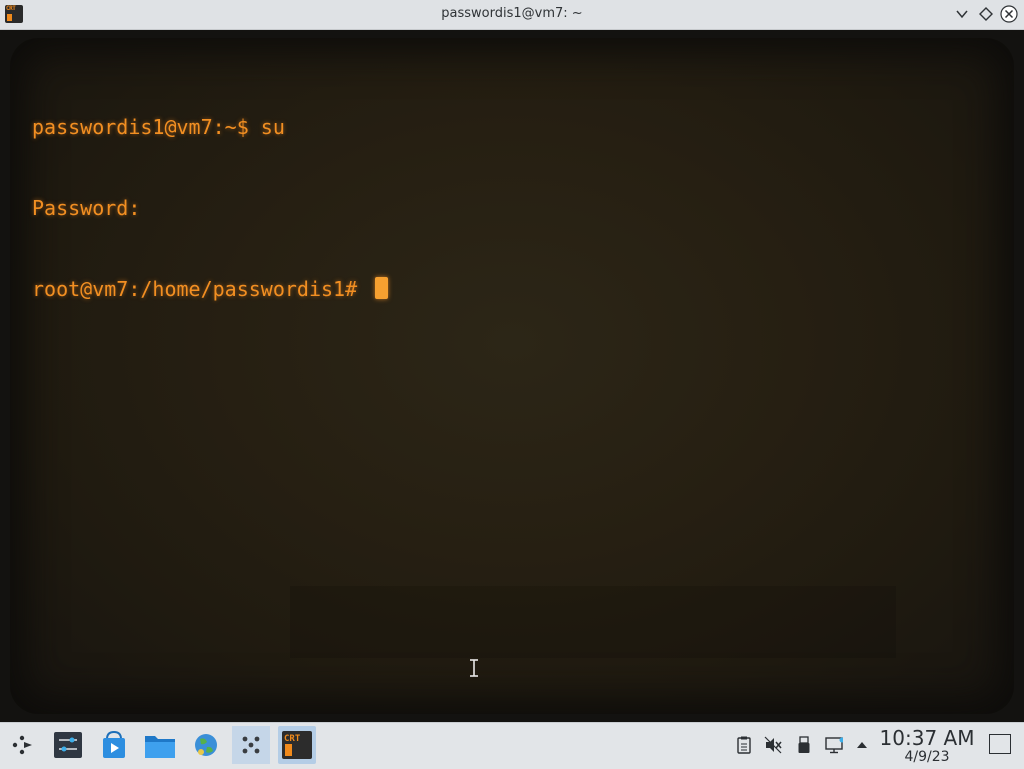 The width and height of the screenshot is (1024, 769). I want to click on shopping-bag-icon, so click(114, 744).